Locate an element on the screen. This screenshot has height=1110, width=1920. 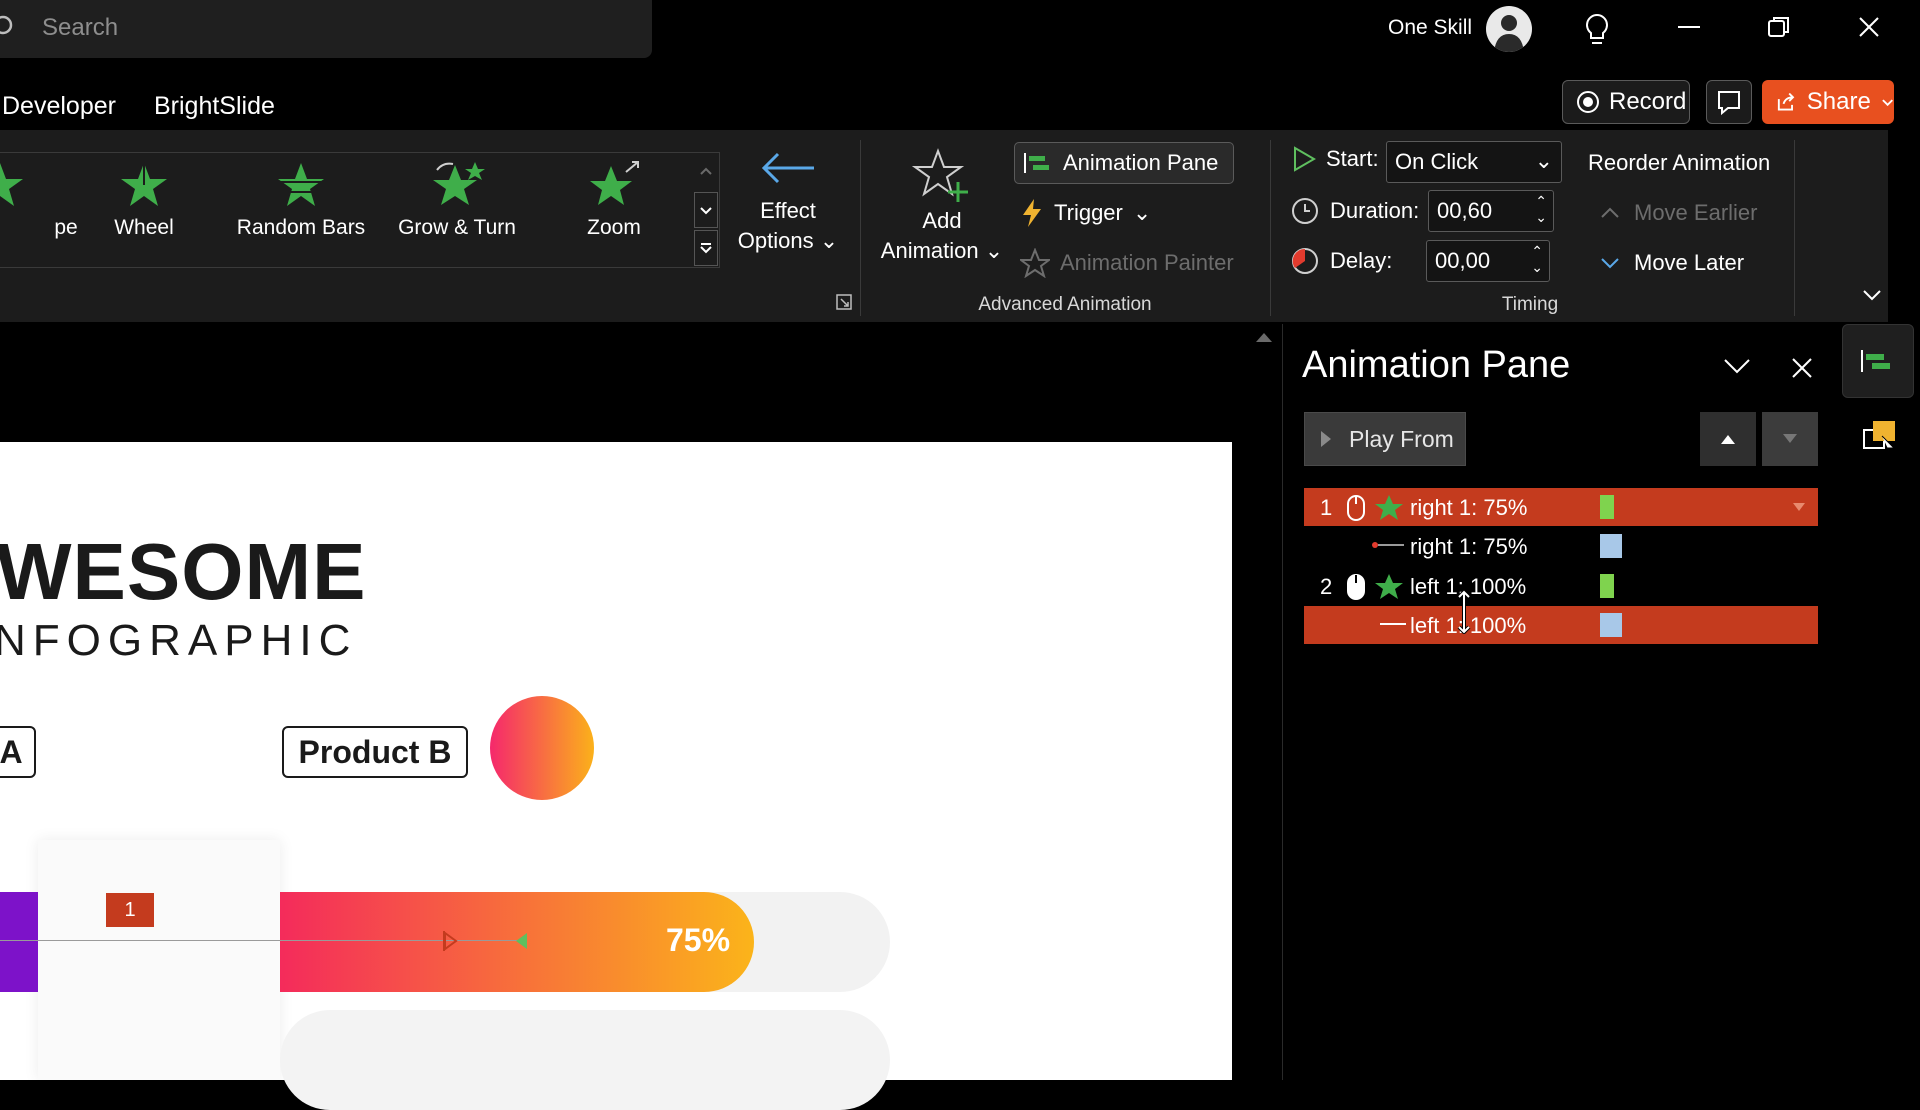
delay-label: Delay: is located at coordinates (1361, 260).